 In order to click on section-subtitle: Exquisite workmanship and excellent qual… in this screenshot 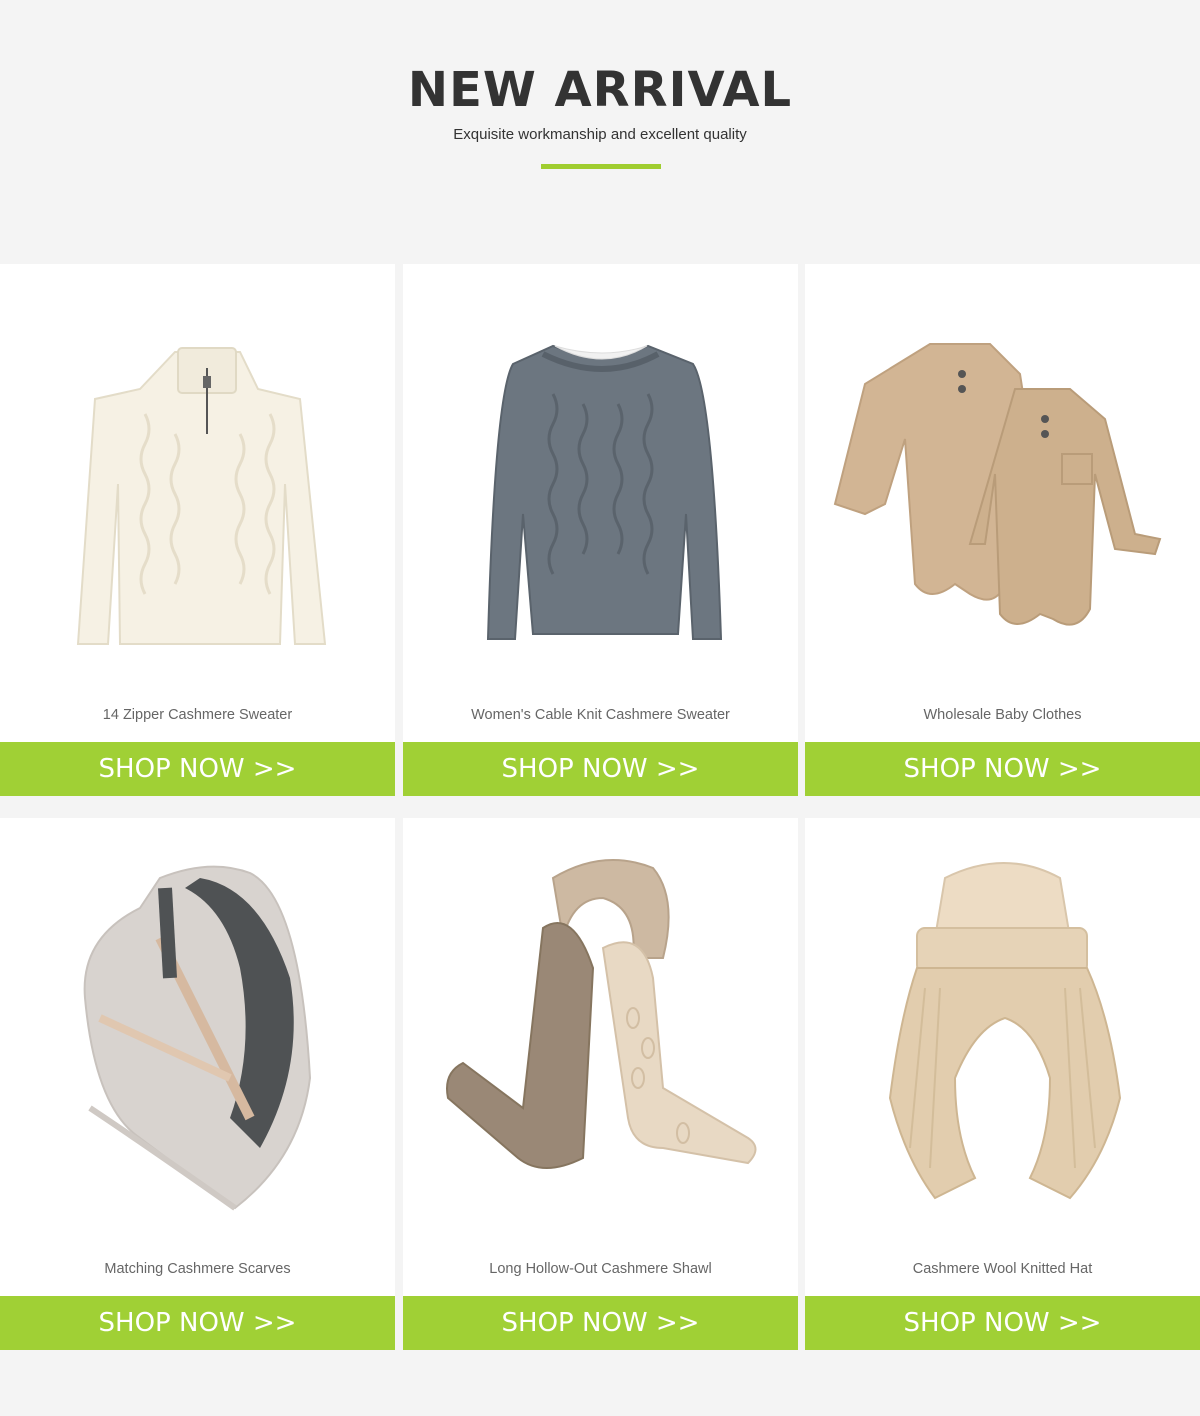, I will do `click(600, 134)`.